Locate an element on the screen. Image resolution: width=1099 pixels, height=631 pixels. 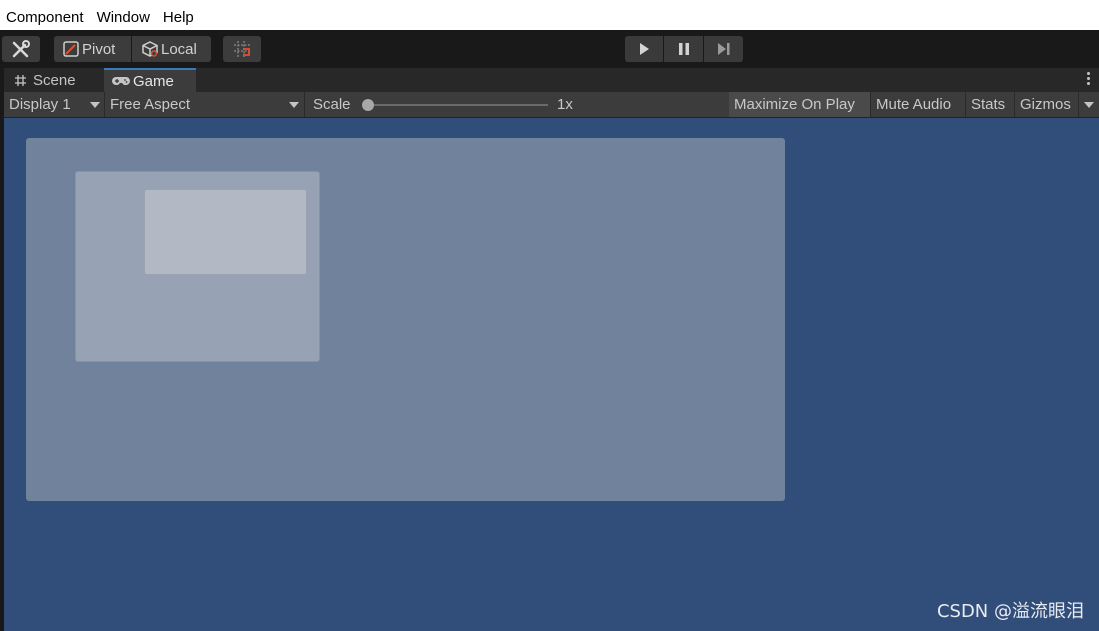
pivot-button: Pivot is located at coordinates (92, 49).